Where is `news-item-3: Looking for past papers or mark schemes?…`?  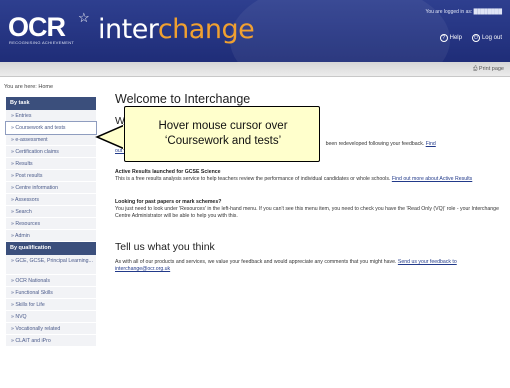
news-item-3: Looking for past papers or mark schemes?… is located at coordinates (311, 209).